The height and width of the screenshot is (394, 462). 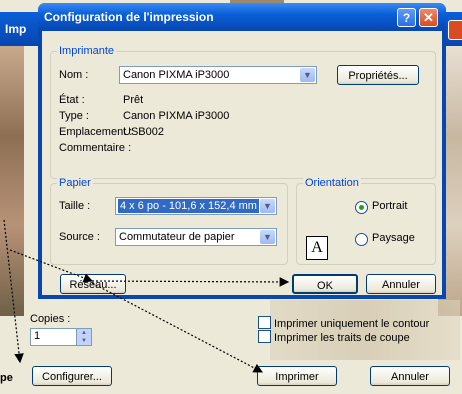 What do you see at coordinates (317, 248) in the screenshot?
I see `portrait-page-icon: A` at bounding box center [317, 248].